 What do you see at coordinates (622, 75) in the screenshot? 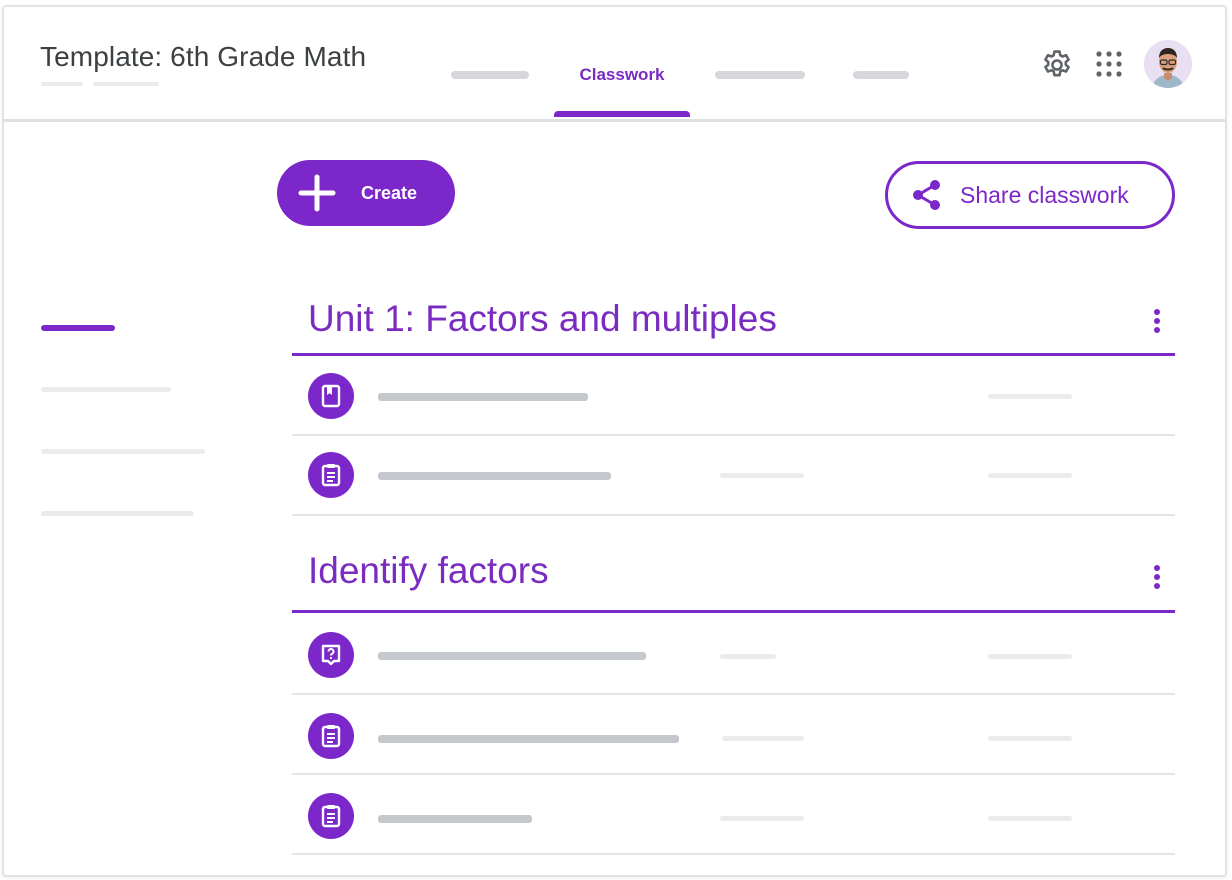
I see `tab-classwork: Classwork` at bounding box center [622, 75].